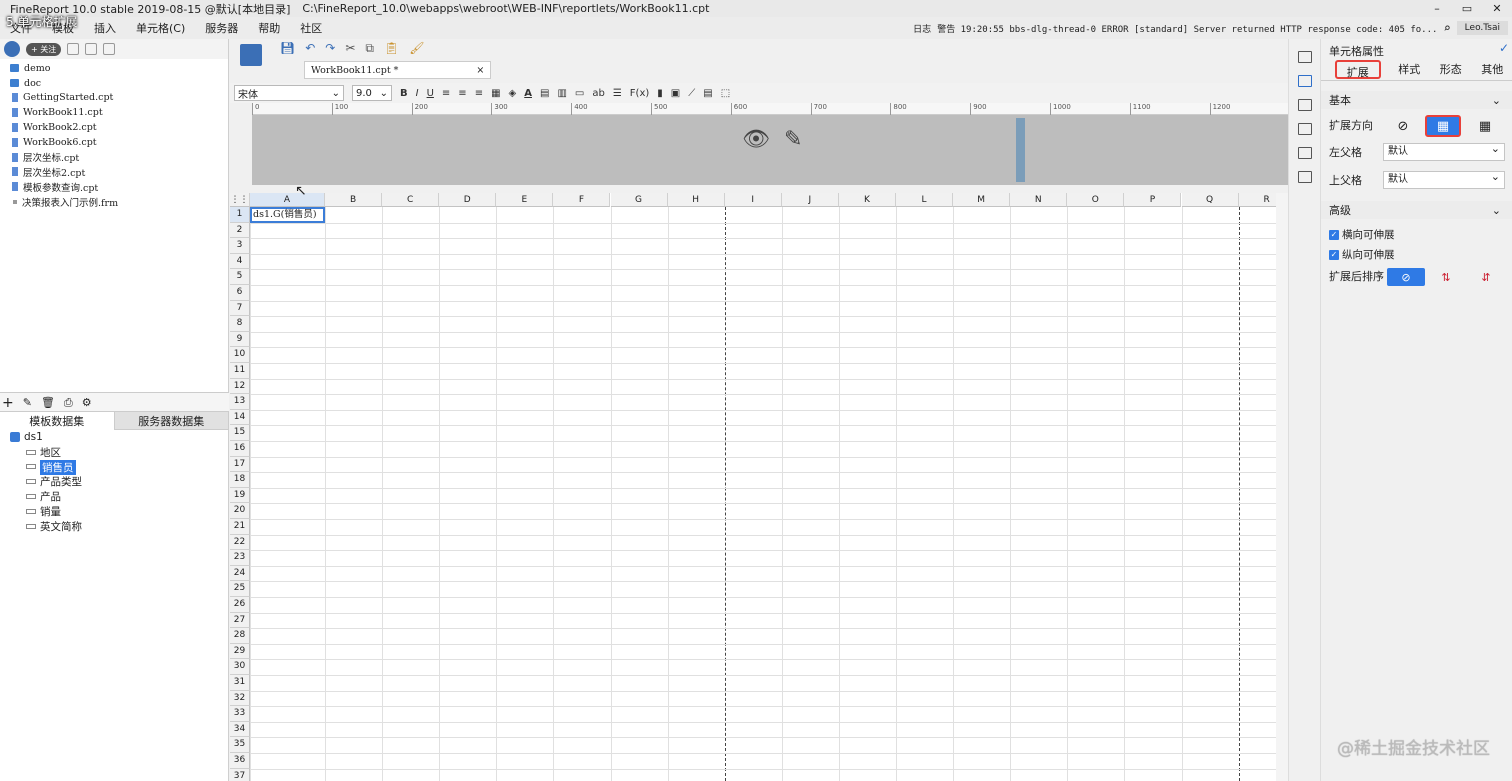 Image resolution: width=1512 pixels, height=781 pixels. What do you see at coordinates (44, 49) in the screenshot?
I see `follow-button: + 关注` at bounding box center [44, 49].